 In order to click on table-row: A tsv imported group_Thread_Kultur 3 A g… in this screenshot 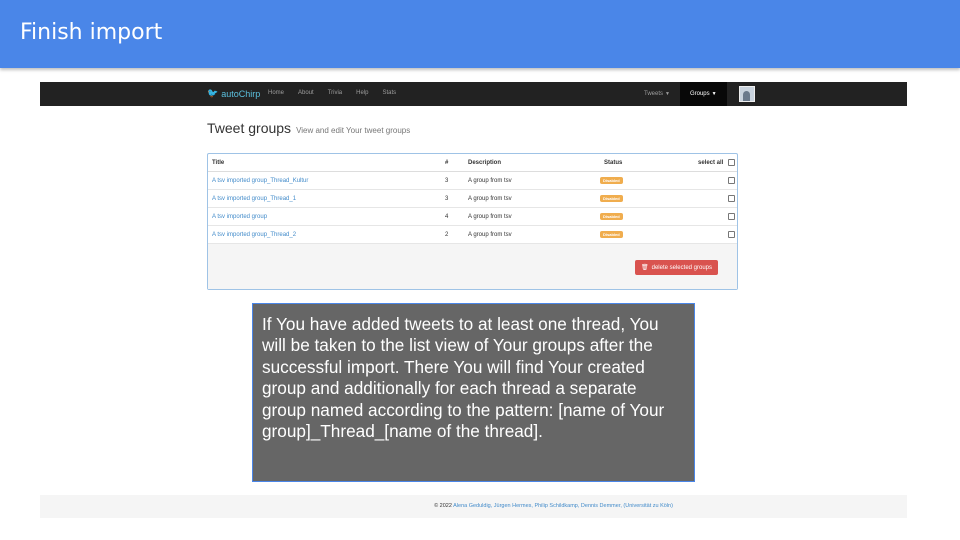, I will do `click(472, 181)`.